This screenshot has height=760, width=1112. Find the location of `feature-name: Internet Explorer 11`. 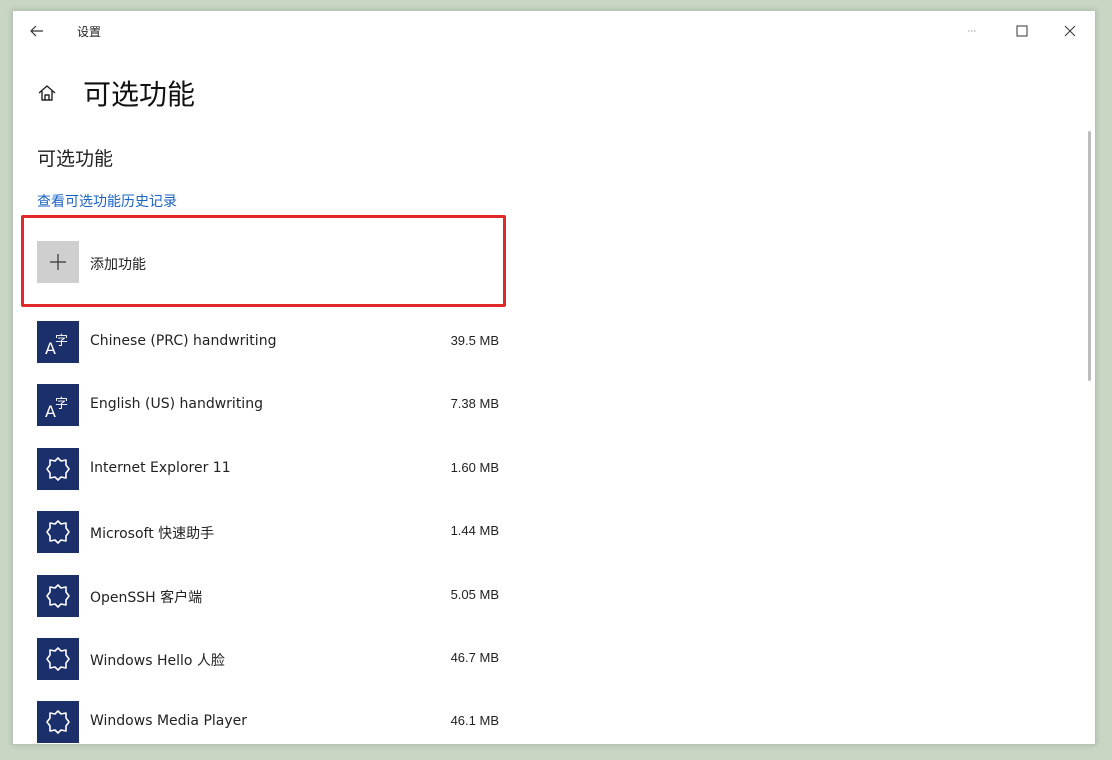

feature-name: Internet Explorer 11 is located at coordinates (160, 467).